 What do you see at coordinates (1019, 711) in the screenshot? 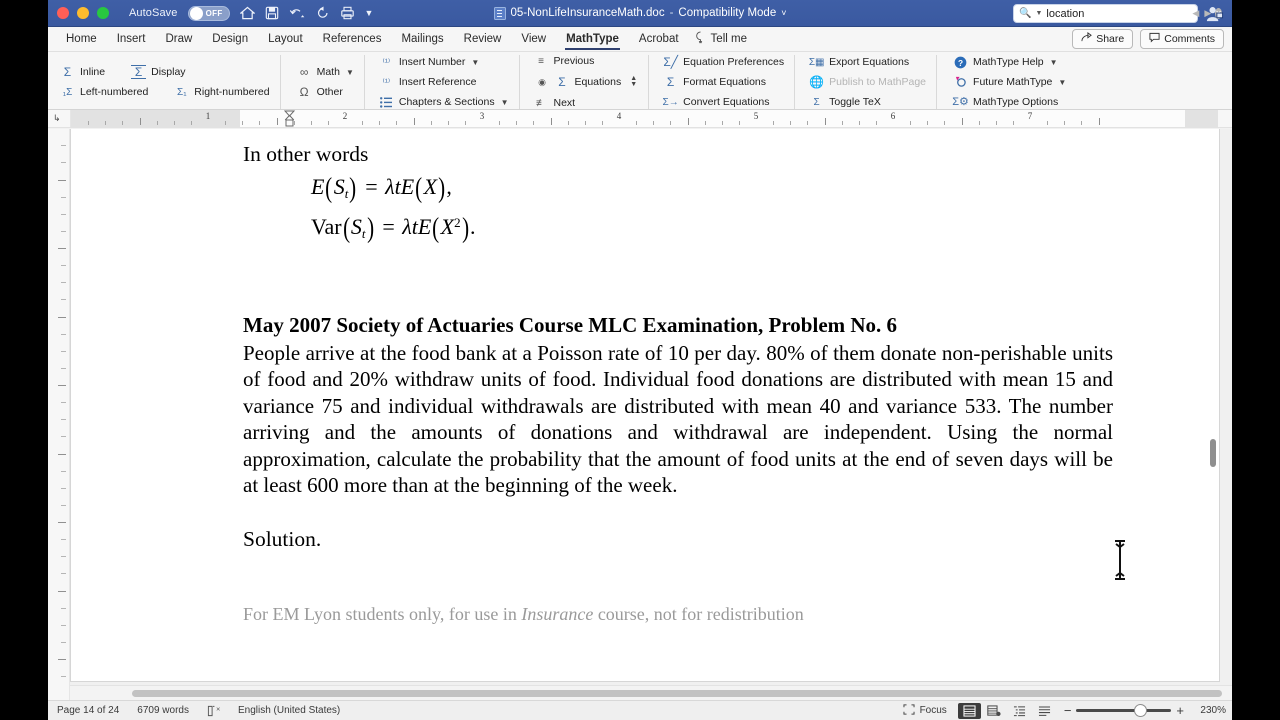
I see `outline-view-button` at bounding box center [1019, 711].